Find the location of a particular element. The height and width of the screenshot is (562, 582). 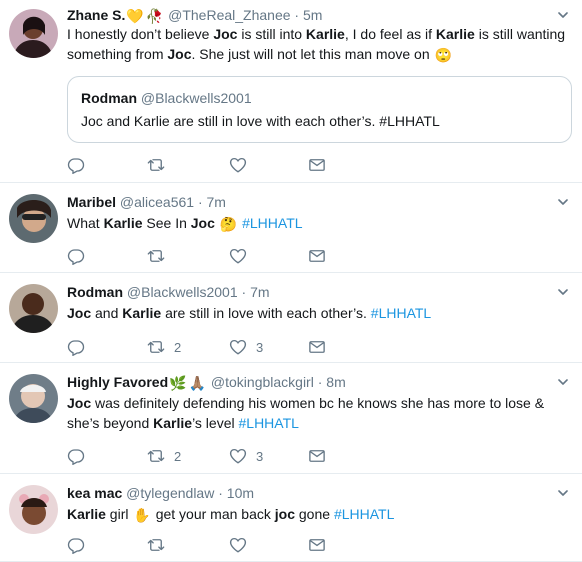

display-name: Maribel is located at coordinates (91, 202).